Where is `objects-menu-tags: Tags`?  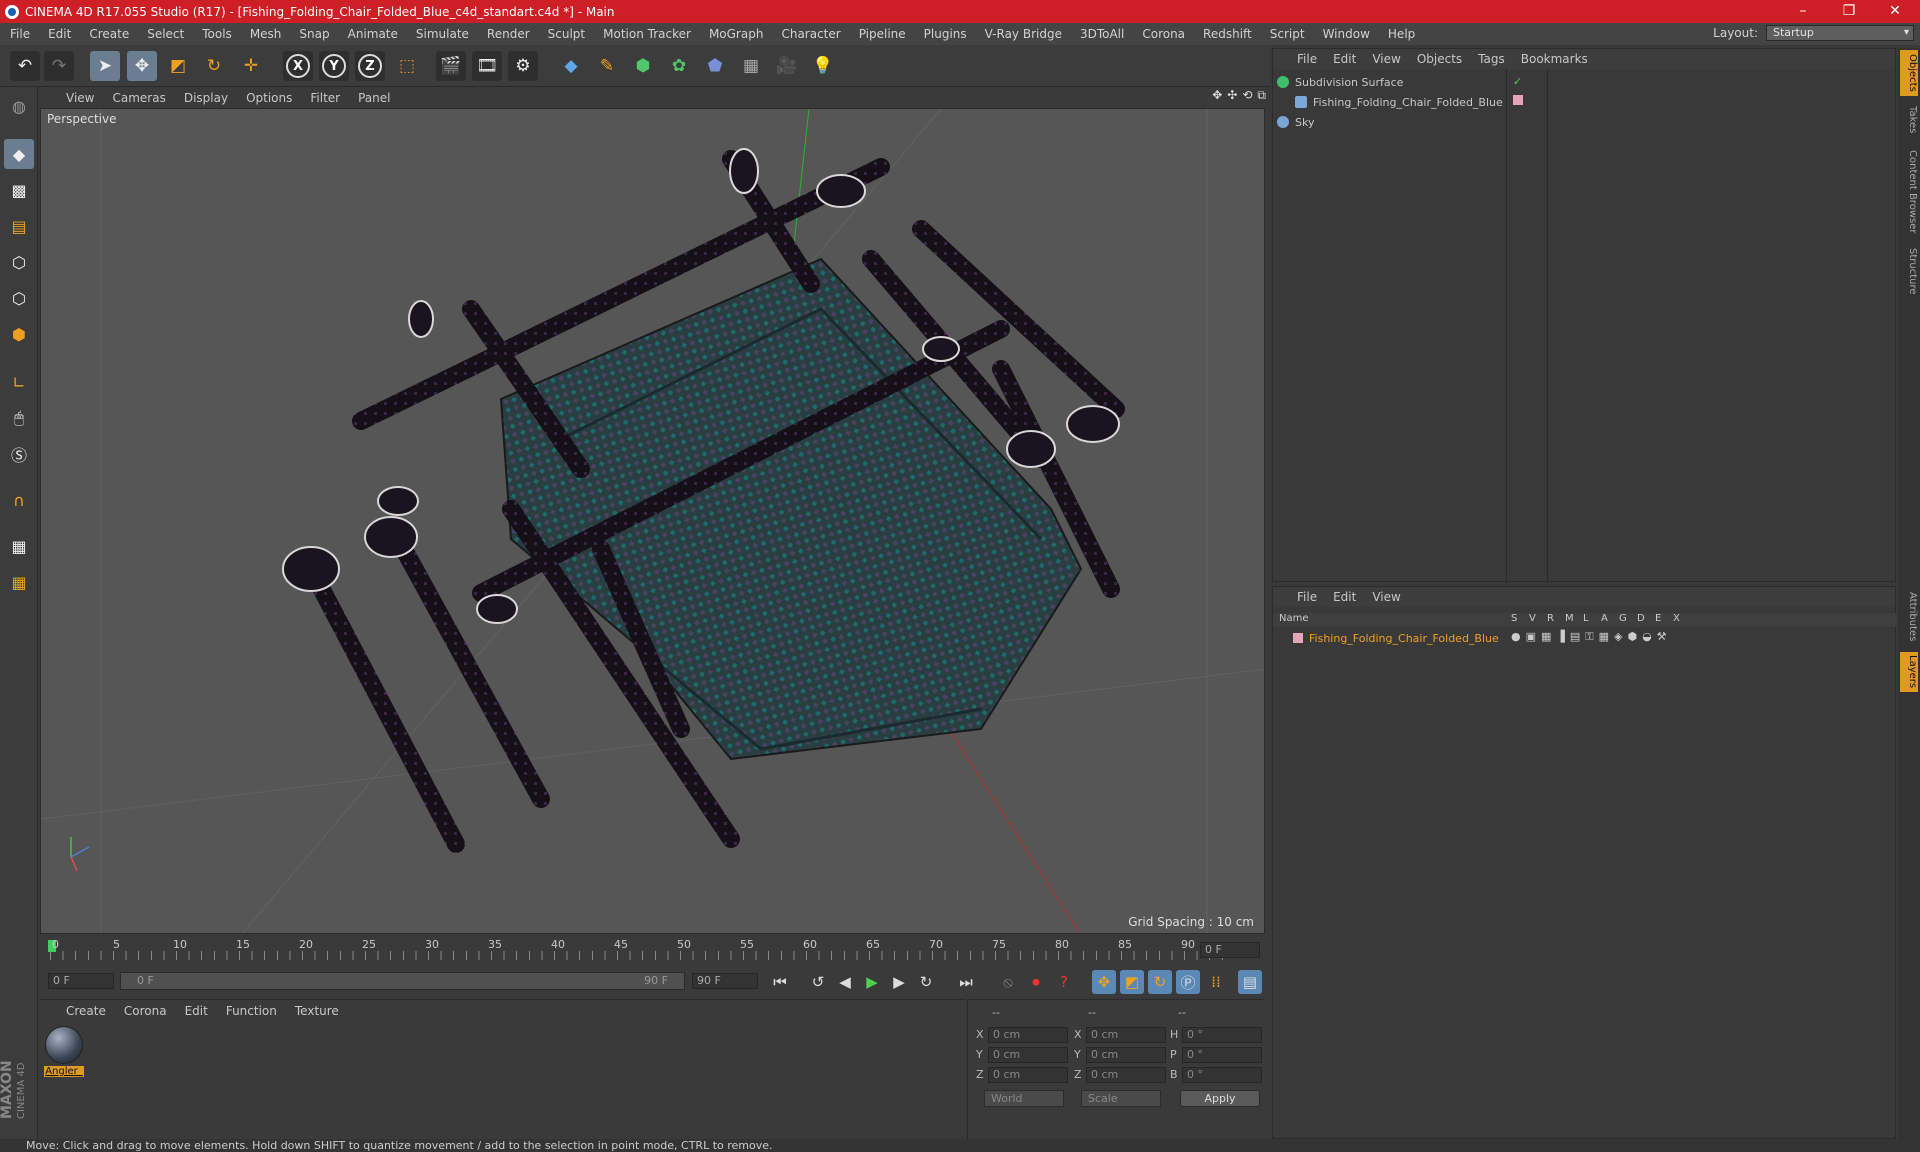 objects-menu-tags: Tags is located at coordinates (1491, 59).